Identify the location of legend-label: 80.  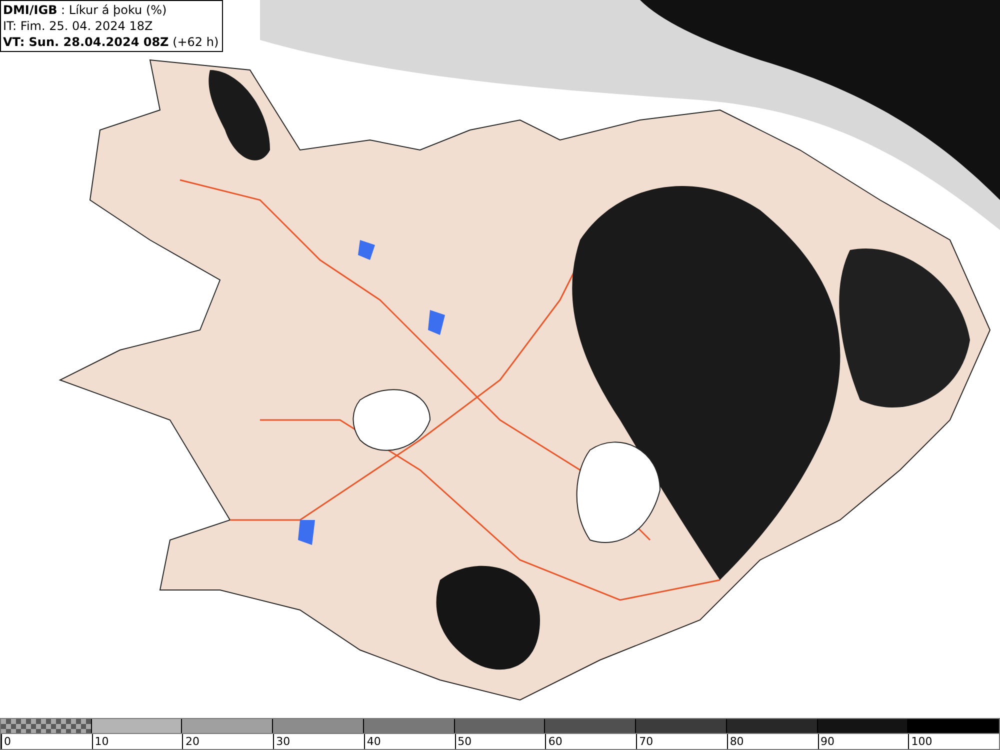
(737, 741).